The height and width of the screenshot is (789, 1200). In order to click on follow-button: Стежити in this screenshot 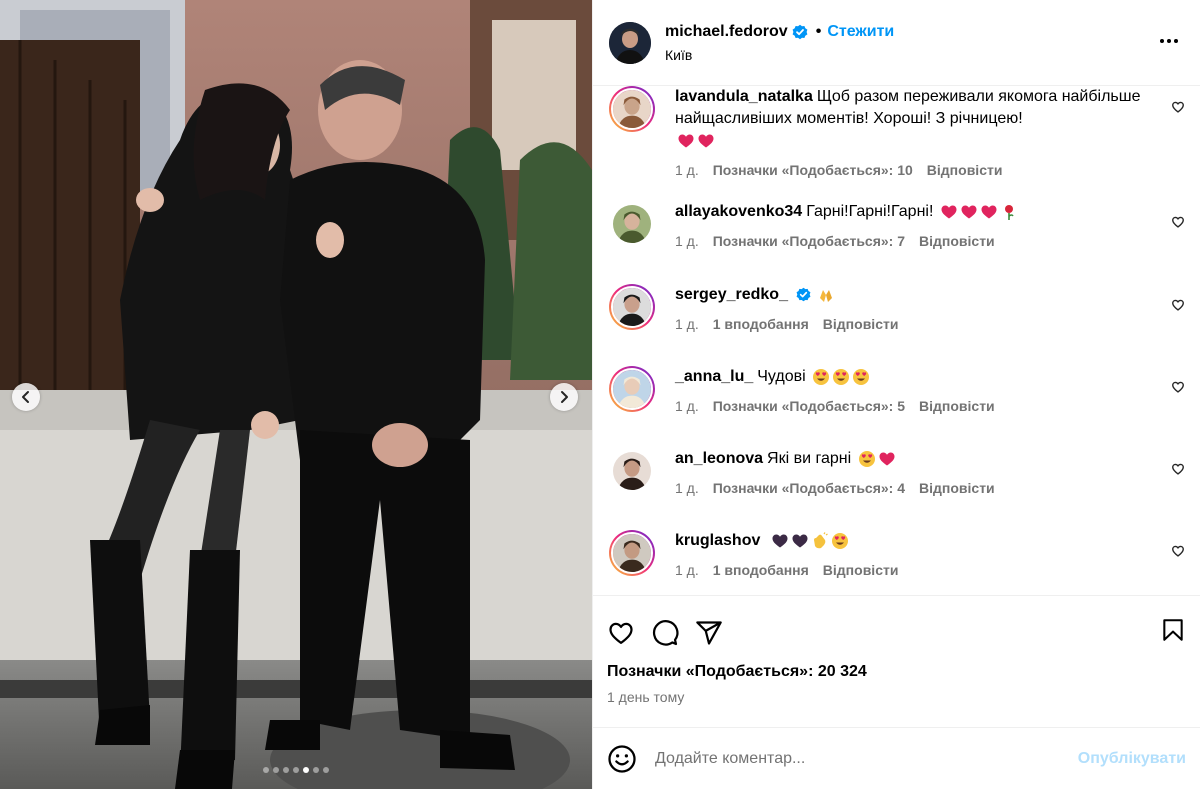, I will do `click(860, 32)`.